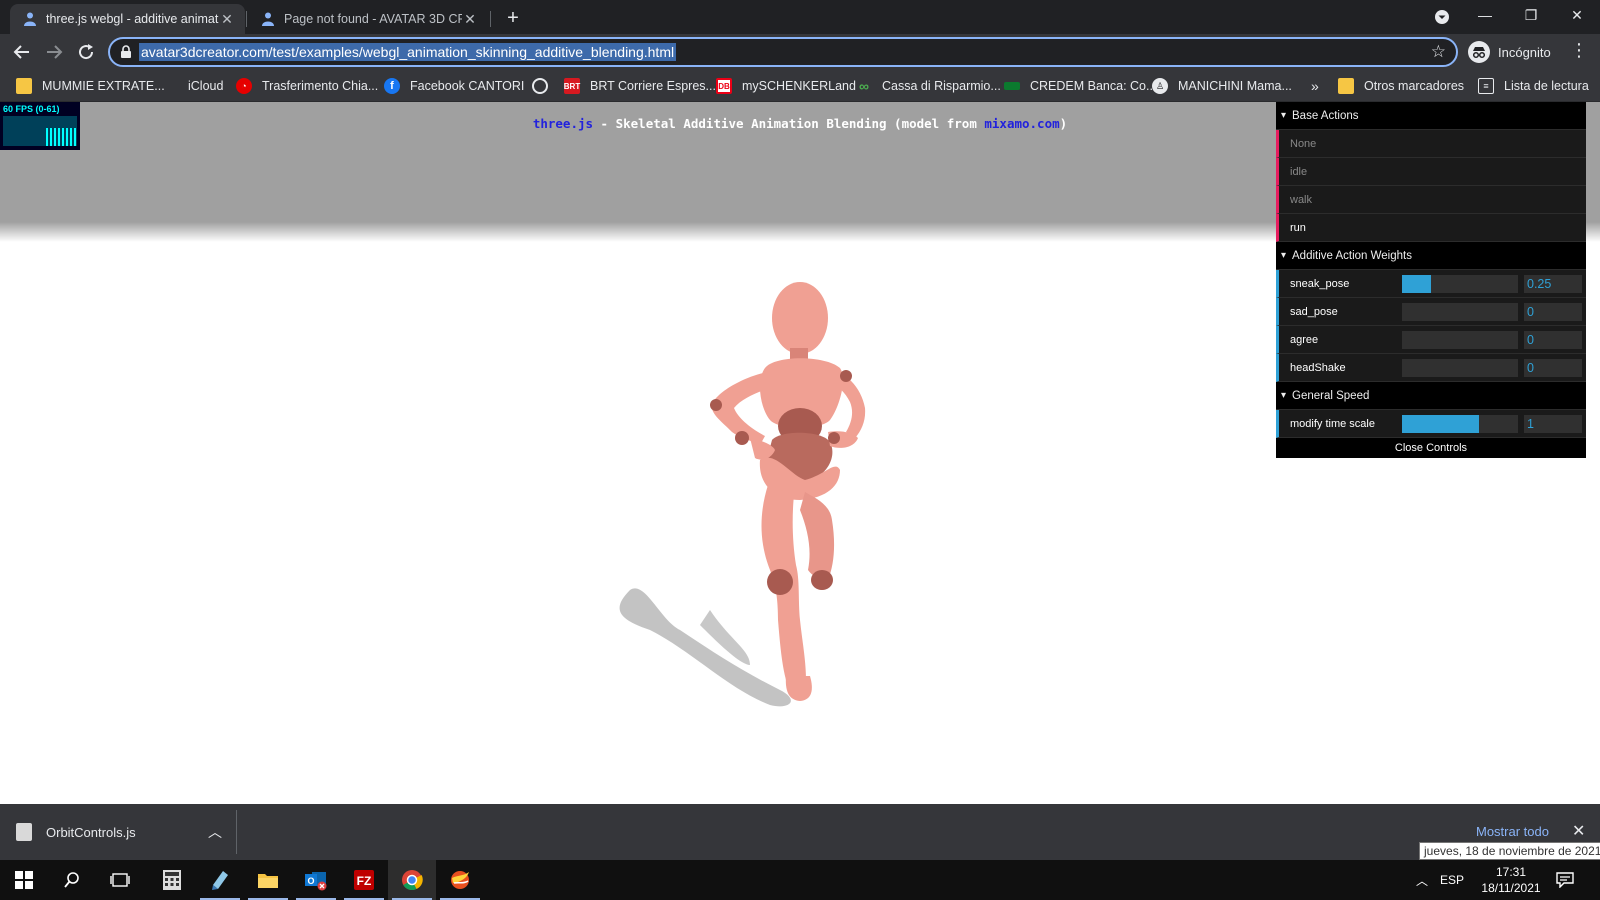 The image size is (1600, 900). I want to click on app-icon, so click(460, 880).